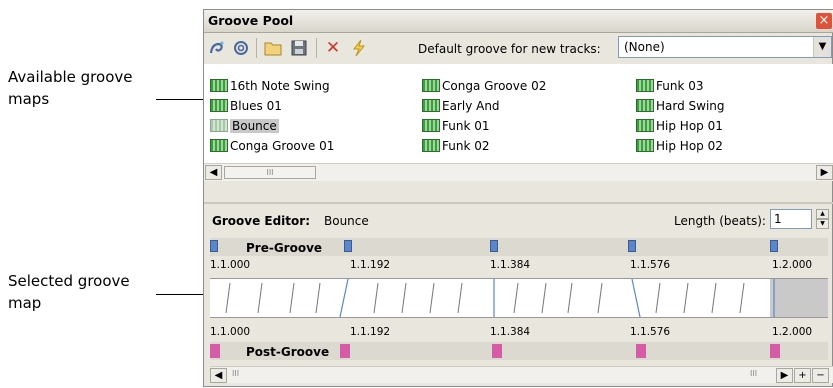  I want to click on length-label: Length (beats):, so click(720, 221).